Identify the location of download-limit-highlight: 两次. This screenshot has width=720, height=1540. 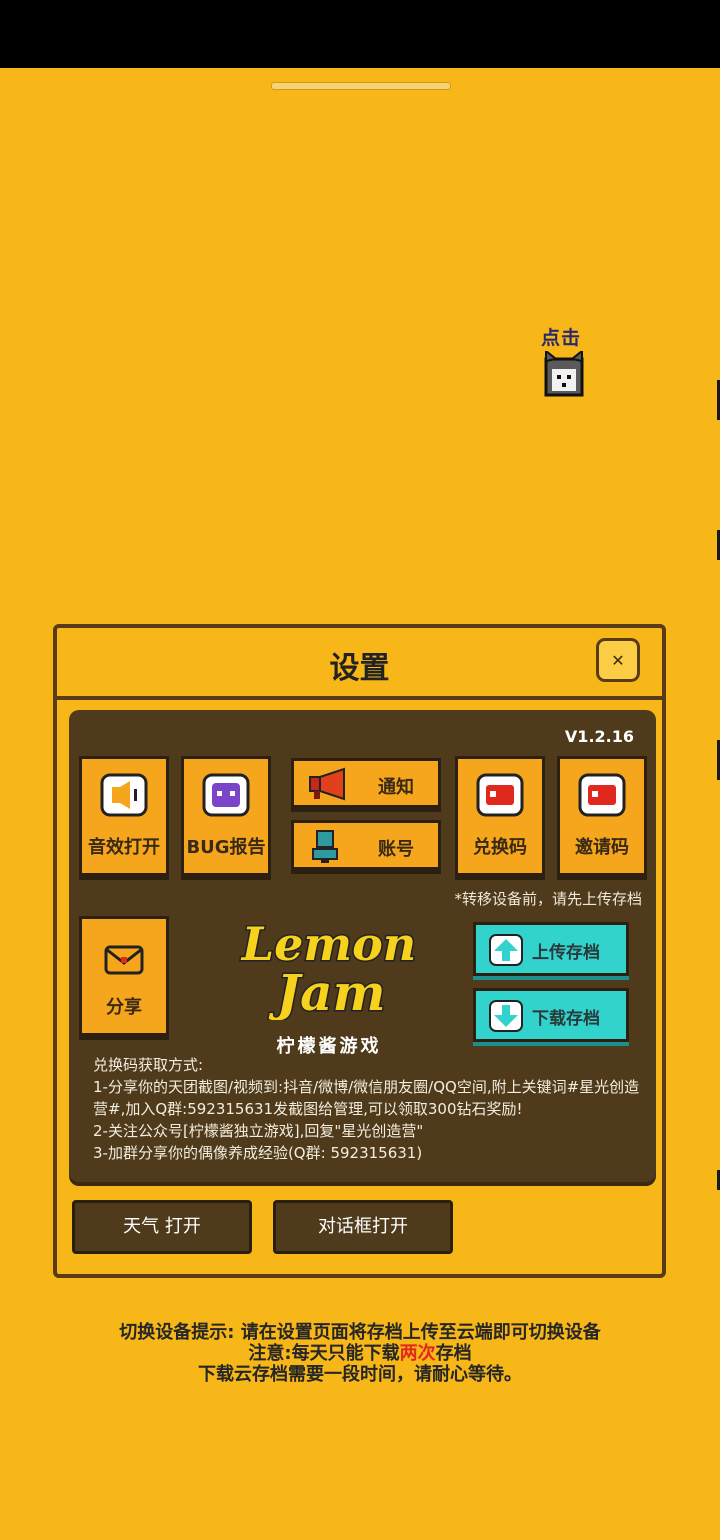
(417, 1353).